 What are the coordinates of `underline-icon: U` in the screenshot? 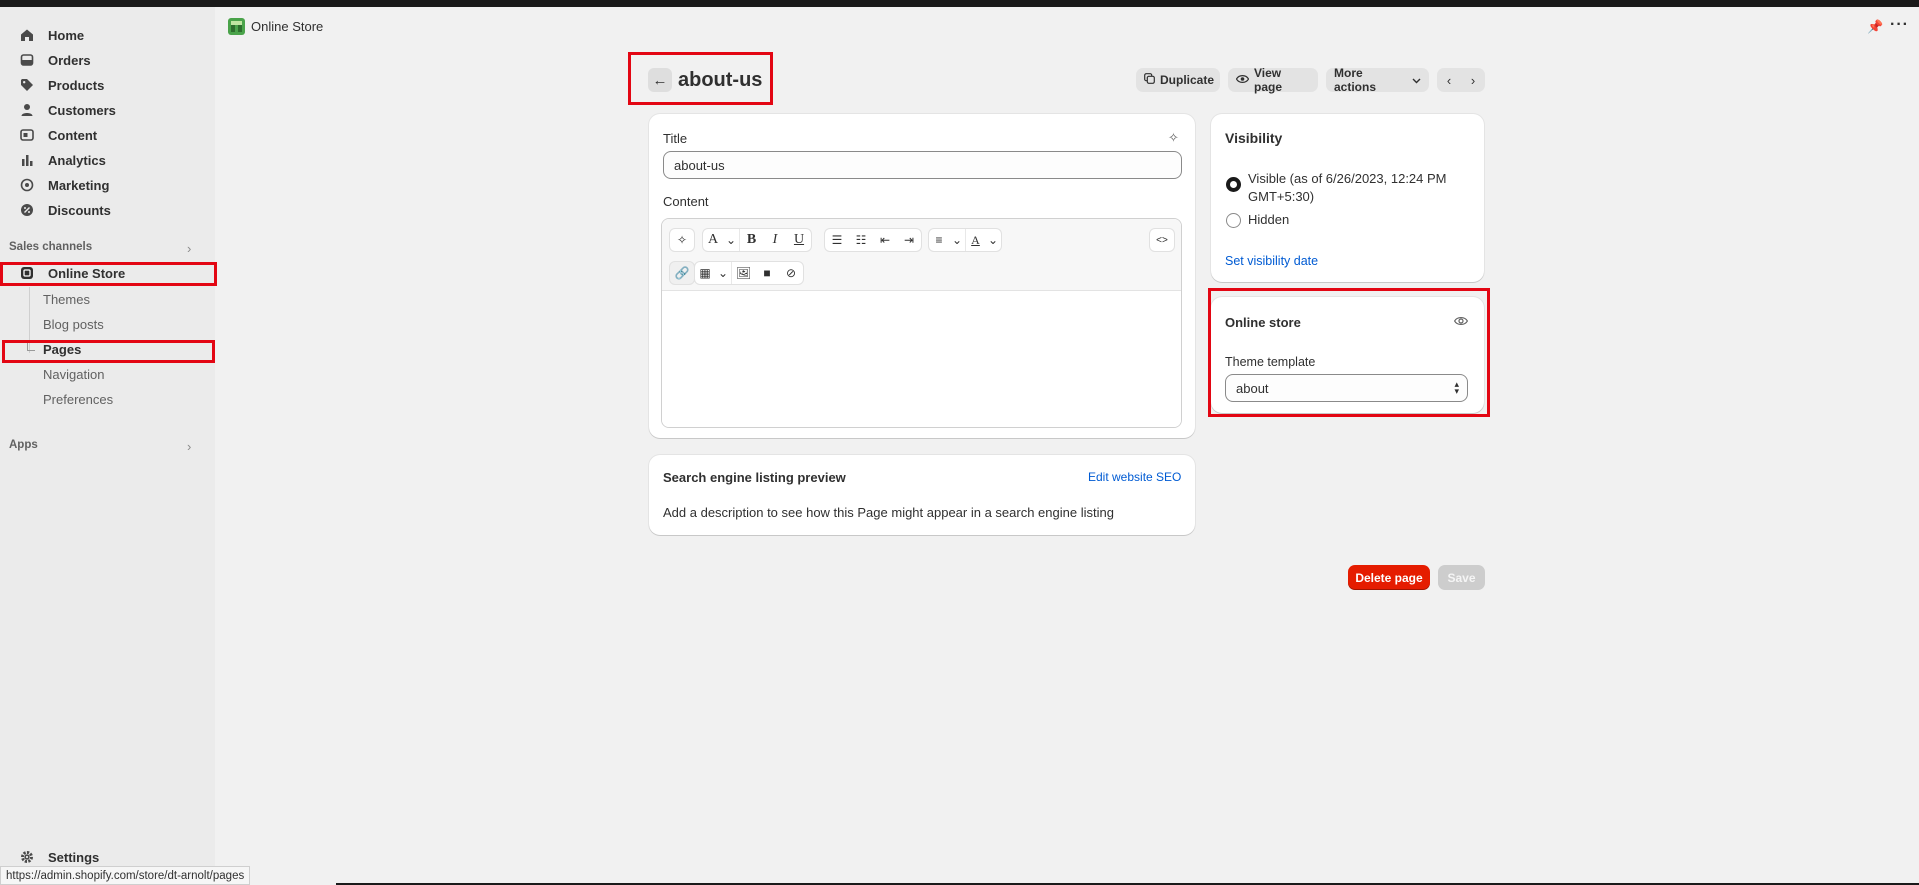 It's located at (799, 240).